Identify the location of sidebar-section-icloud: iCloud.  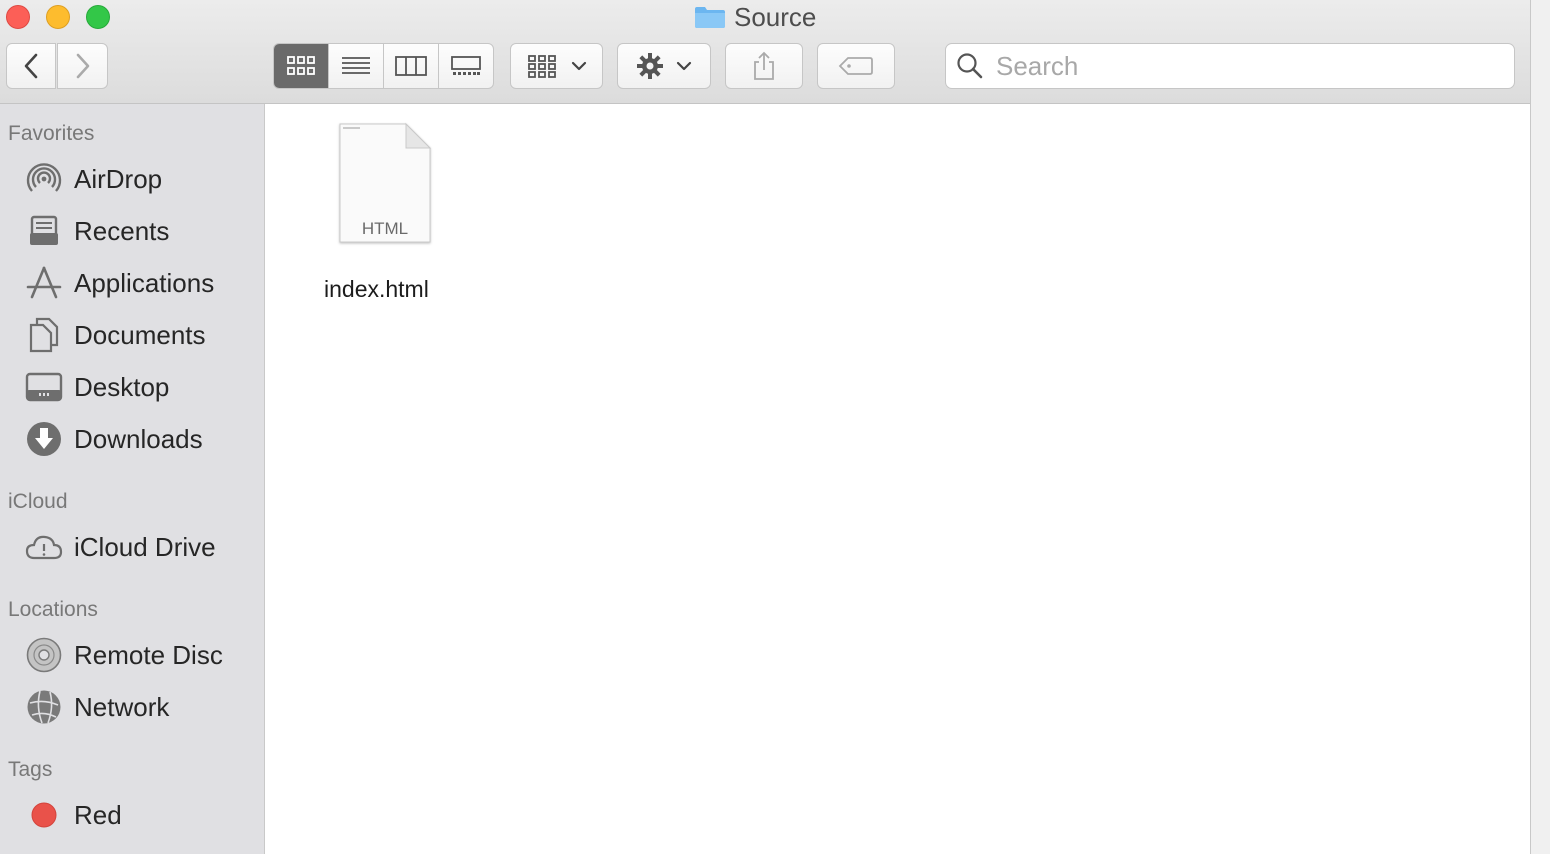
(38, 501).